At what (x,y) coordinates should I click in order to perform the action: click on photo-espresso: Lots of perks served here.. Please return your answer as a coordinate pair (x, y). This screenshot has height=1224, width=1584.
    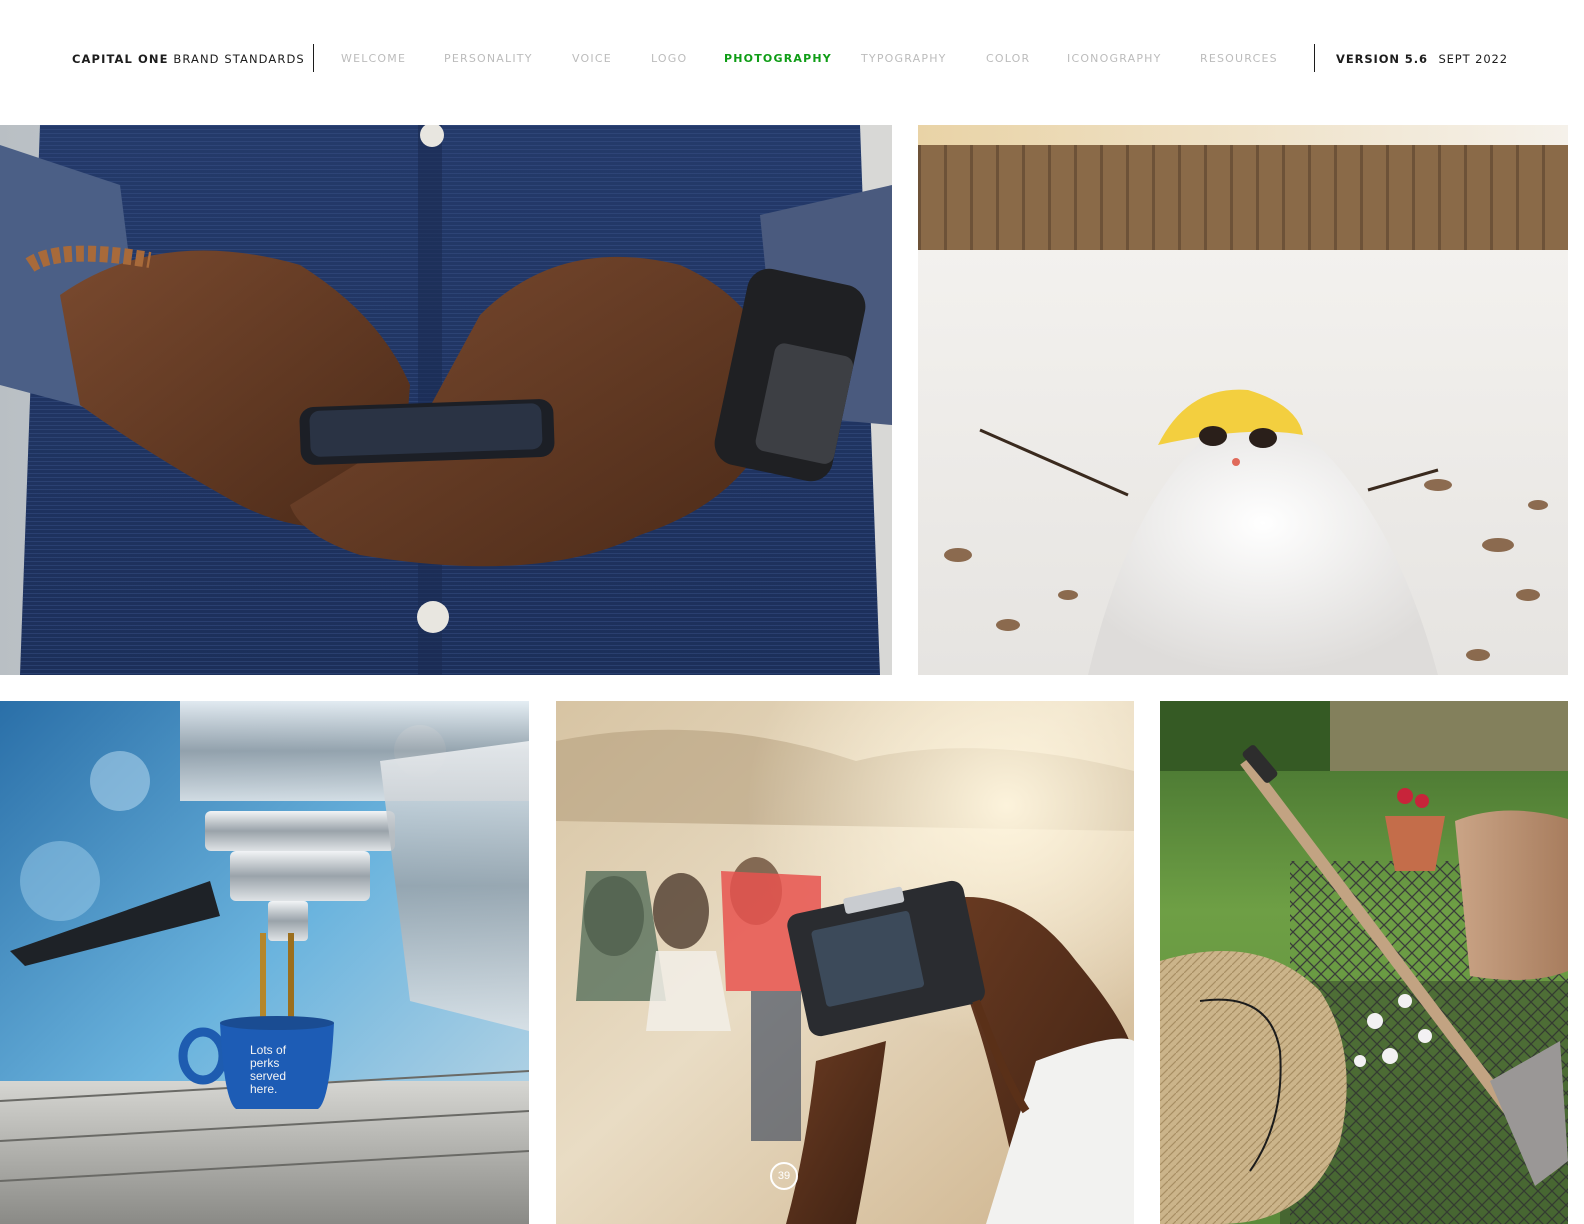
    Looking at the image, I should click on (264, 962).